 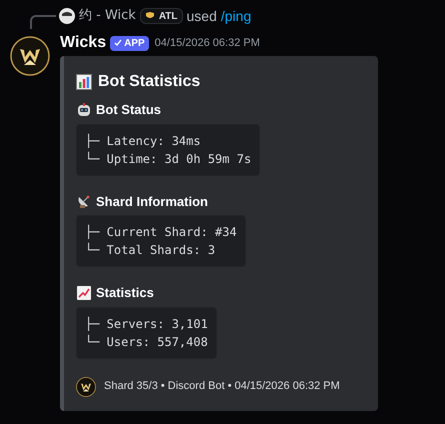 What do you see at coordinates (86, 386) in the screenshot?
I see `footer-icon` at bounding box center [86, 386].